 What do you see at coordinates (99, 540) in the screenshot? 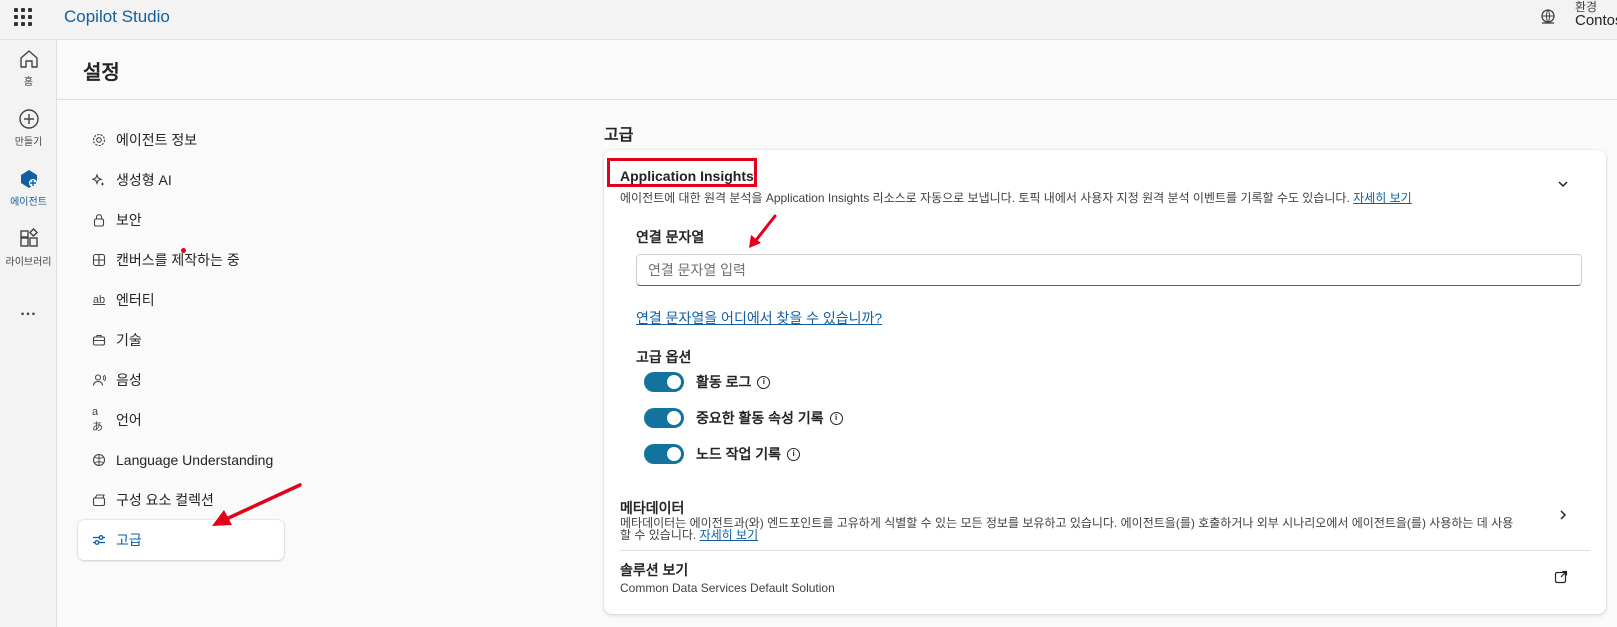
I see `sliders-icon` at bounding box center [99, 540].